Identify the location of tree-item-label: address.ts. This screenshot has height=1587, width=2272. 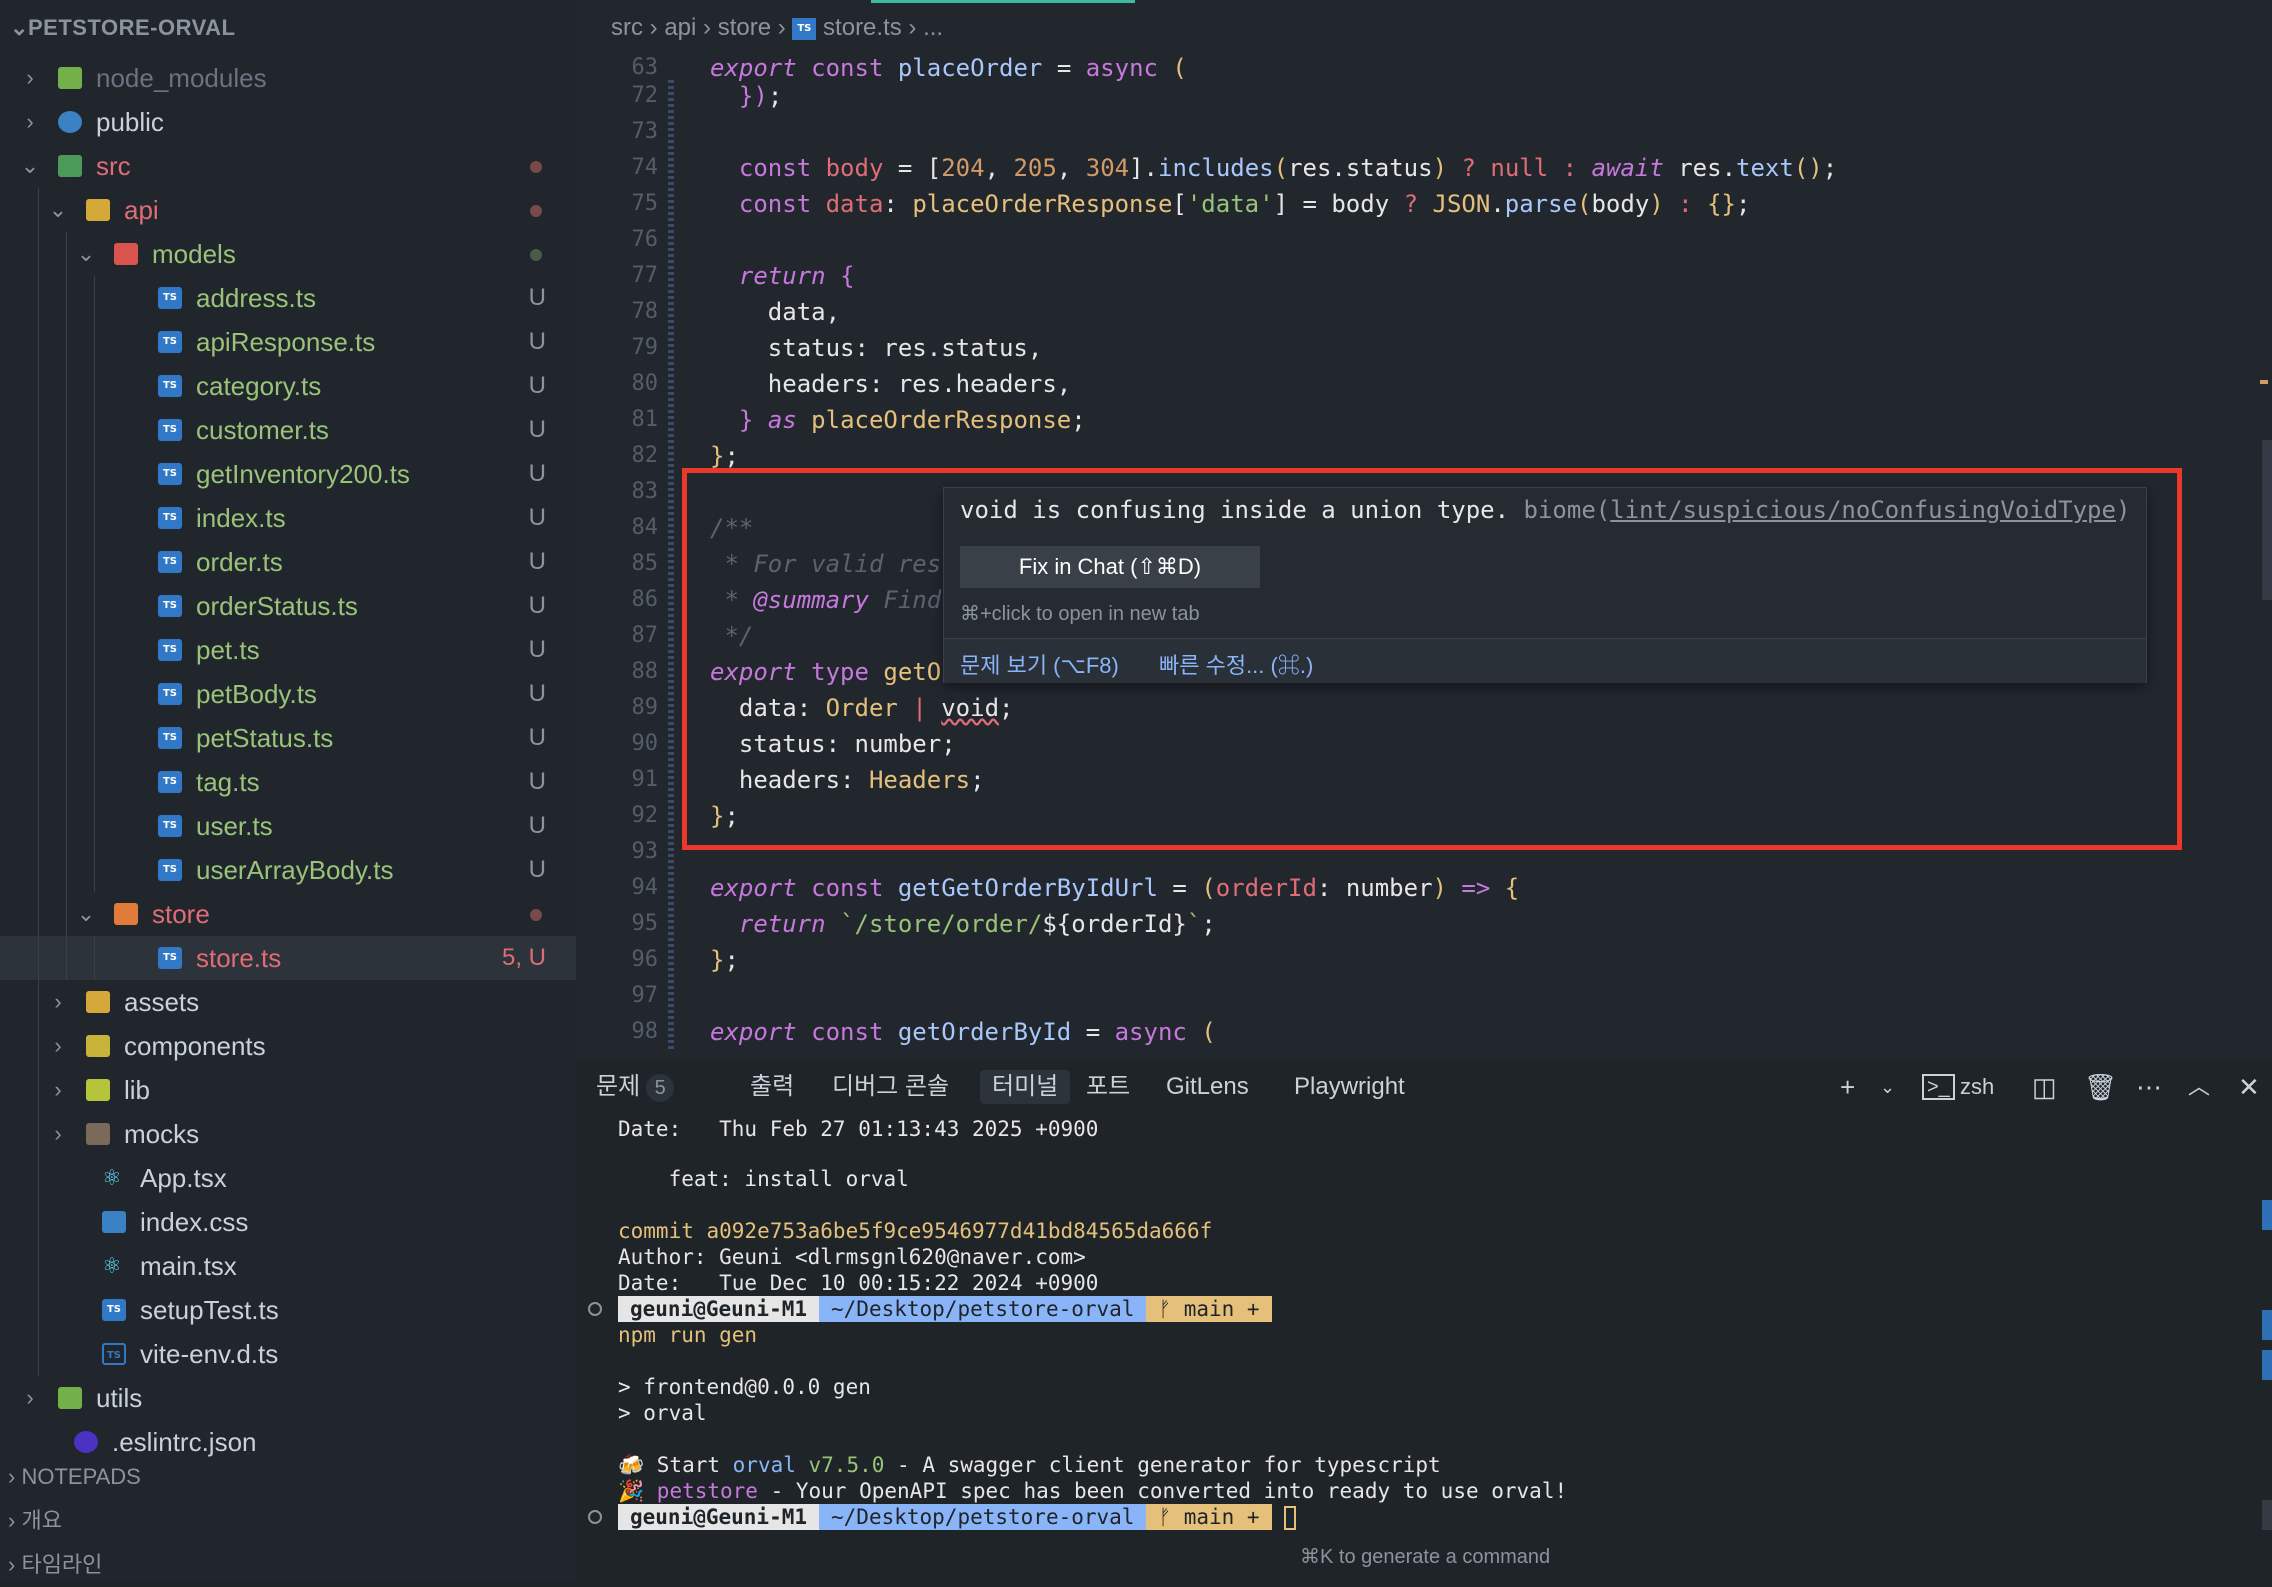
(256, 298).